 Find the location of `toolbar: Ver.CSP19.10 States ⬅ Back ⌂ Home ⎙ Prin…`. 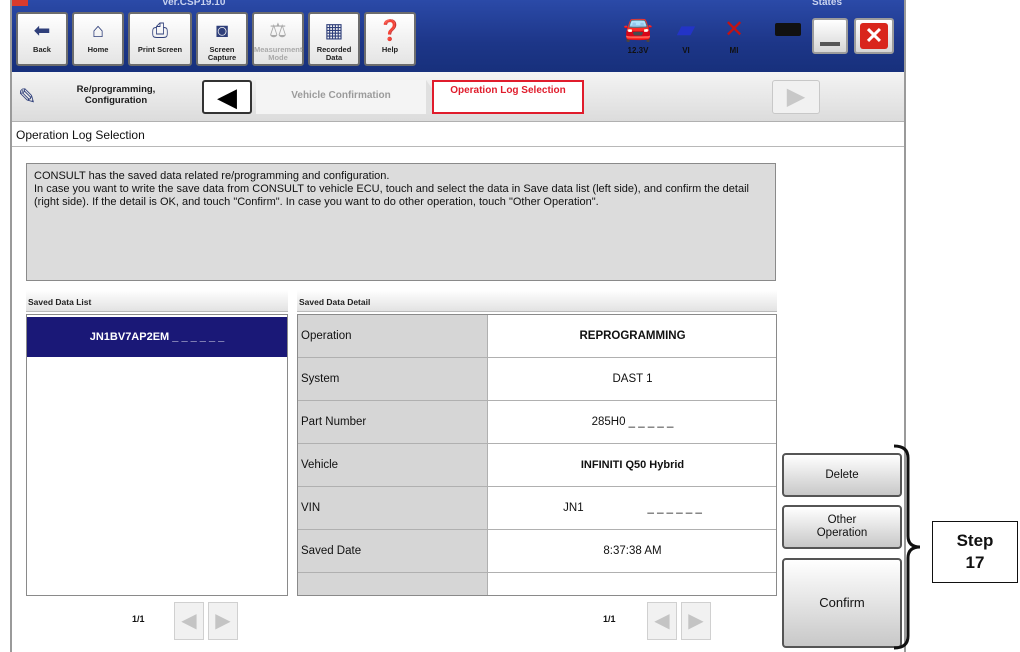

toolbar: Ver.CSP19.10 States ⬅ Back ⌂ Home ⎙ Prin… is located at coordinates (458, 36).